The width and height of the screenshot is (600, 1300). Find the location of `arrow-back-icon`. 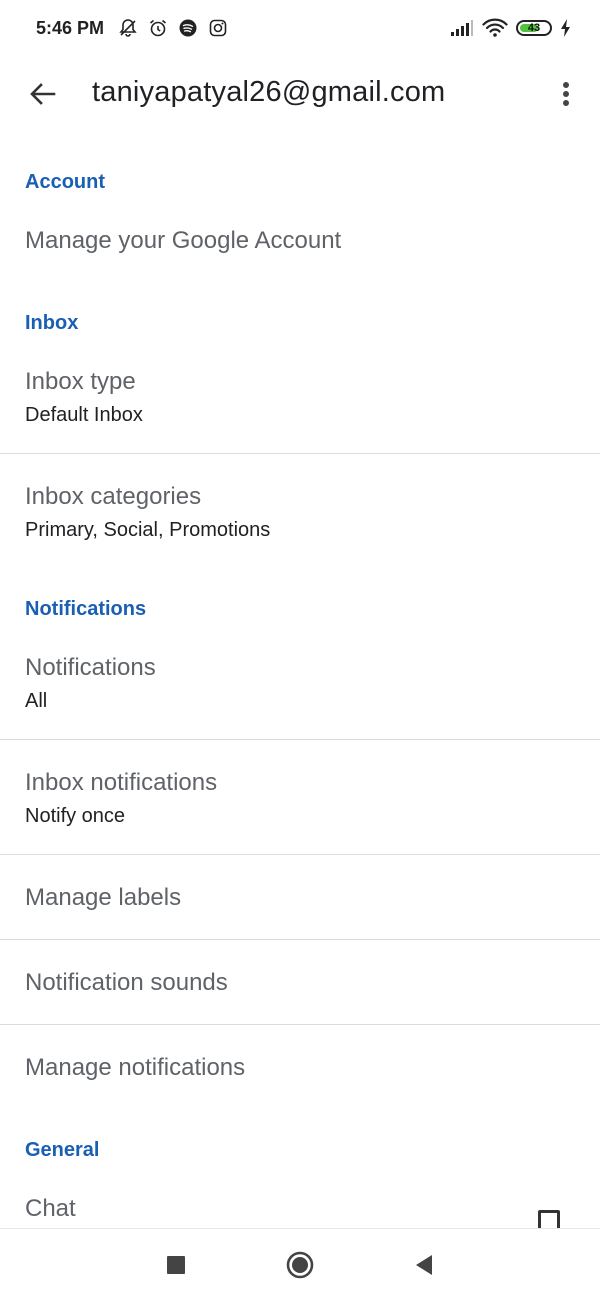

arrow-back-icon is located at coordinates (42, 94).